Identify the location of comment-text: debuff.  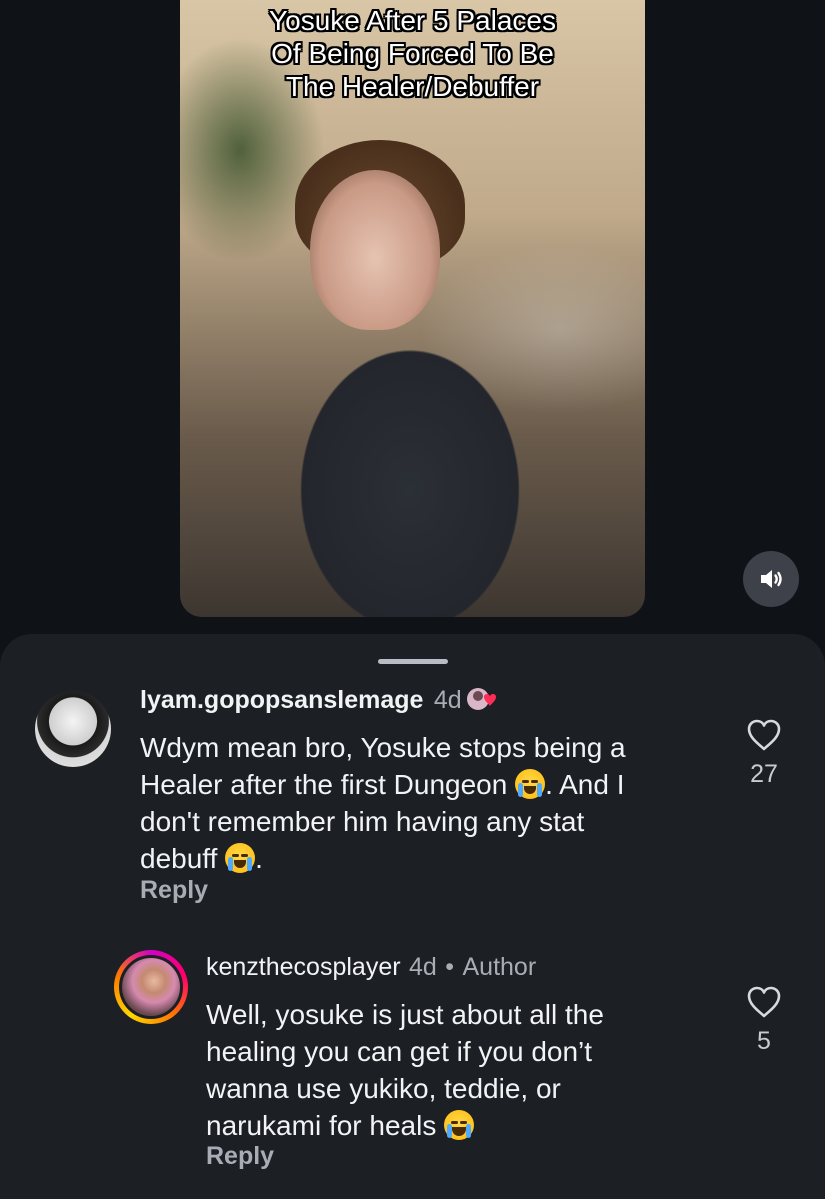
(179, 858).